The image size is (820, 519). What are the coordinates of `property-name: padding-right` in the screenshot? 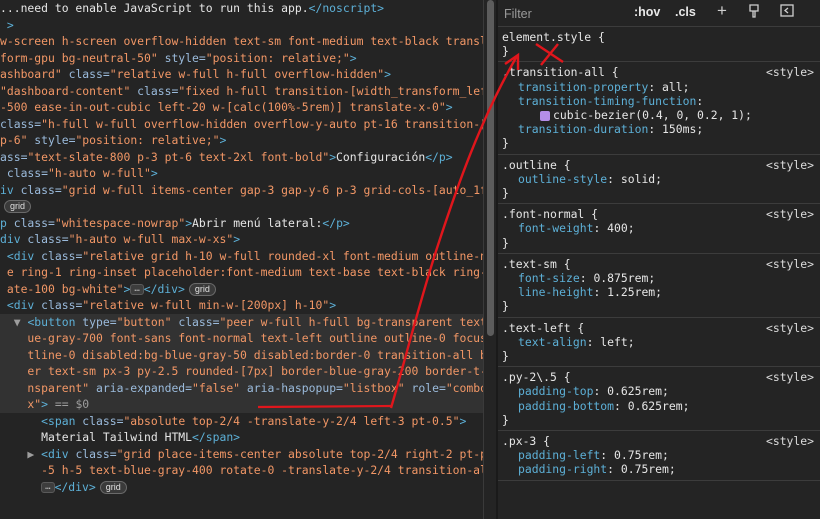 It's located at (562, 469).